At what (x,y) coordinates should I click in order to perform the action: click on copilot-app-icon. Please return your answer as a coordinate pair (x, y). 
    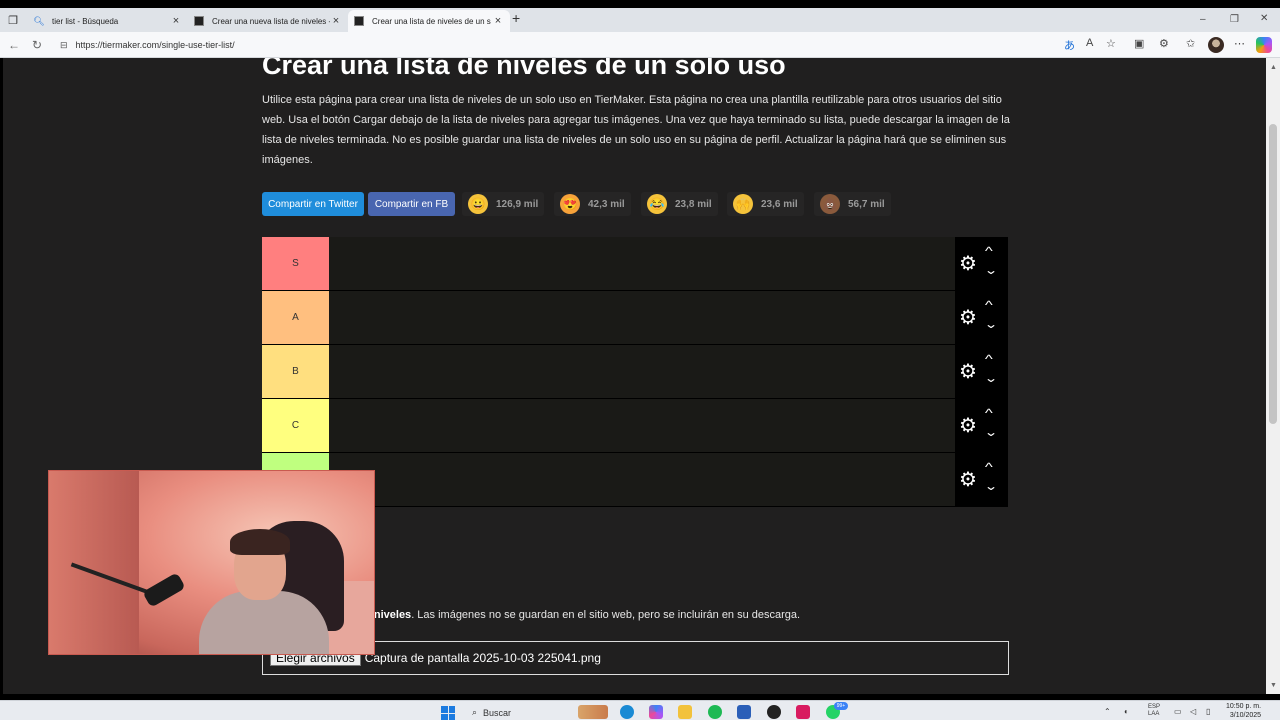
    Looking at the image, I should click on (656, 712).